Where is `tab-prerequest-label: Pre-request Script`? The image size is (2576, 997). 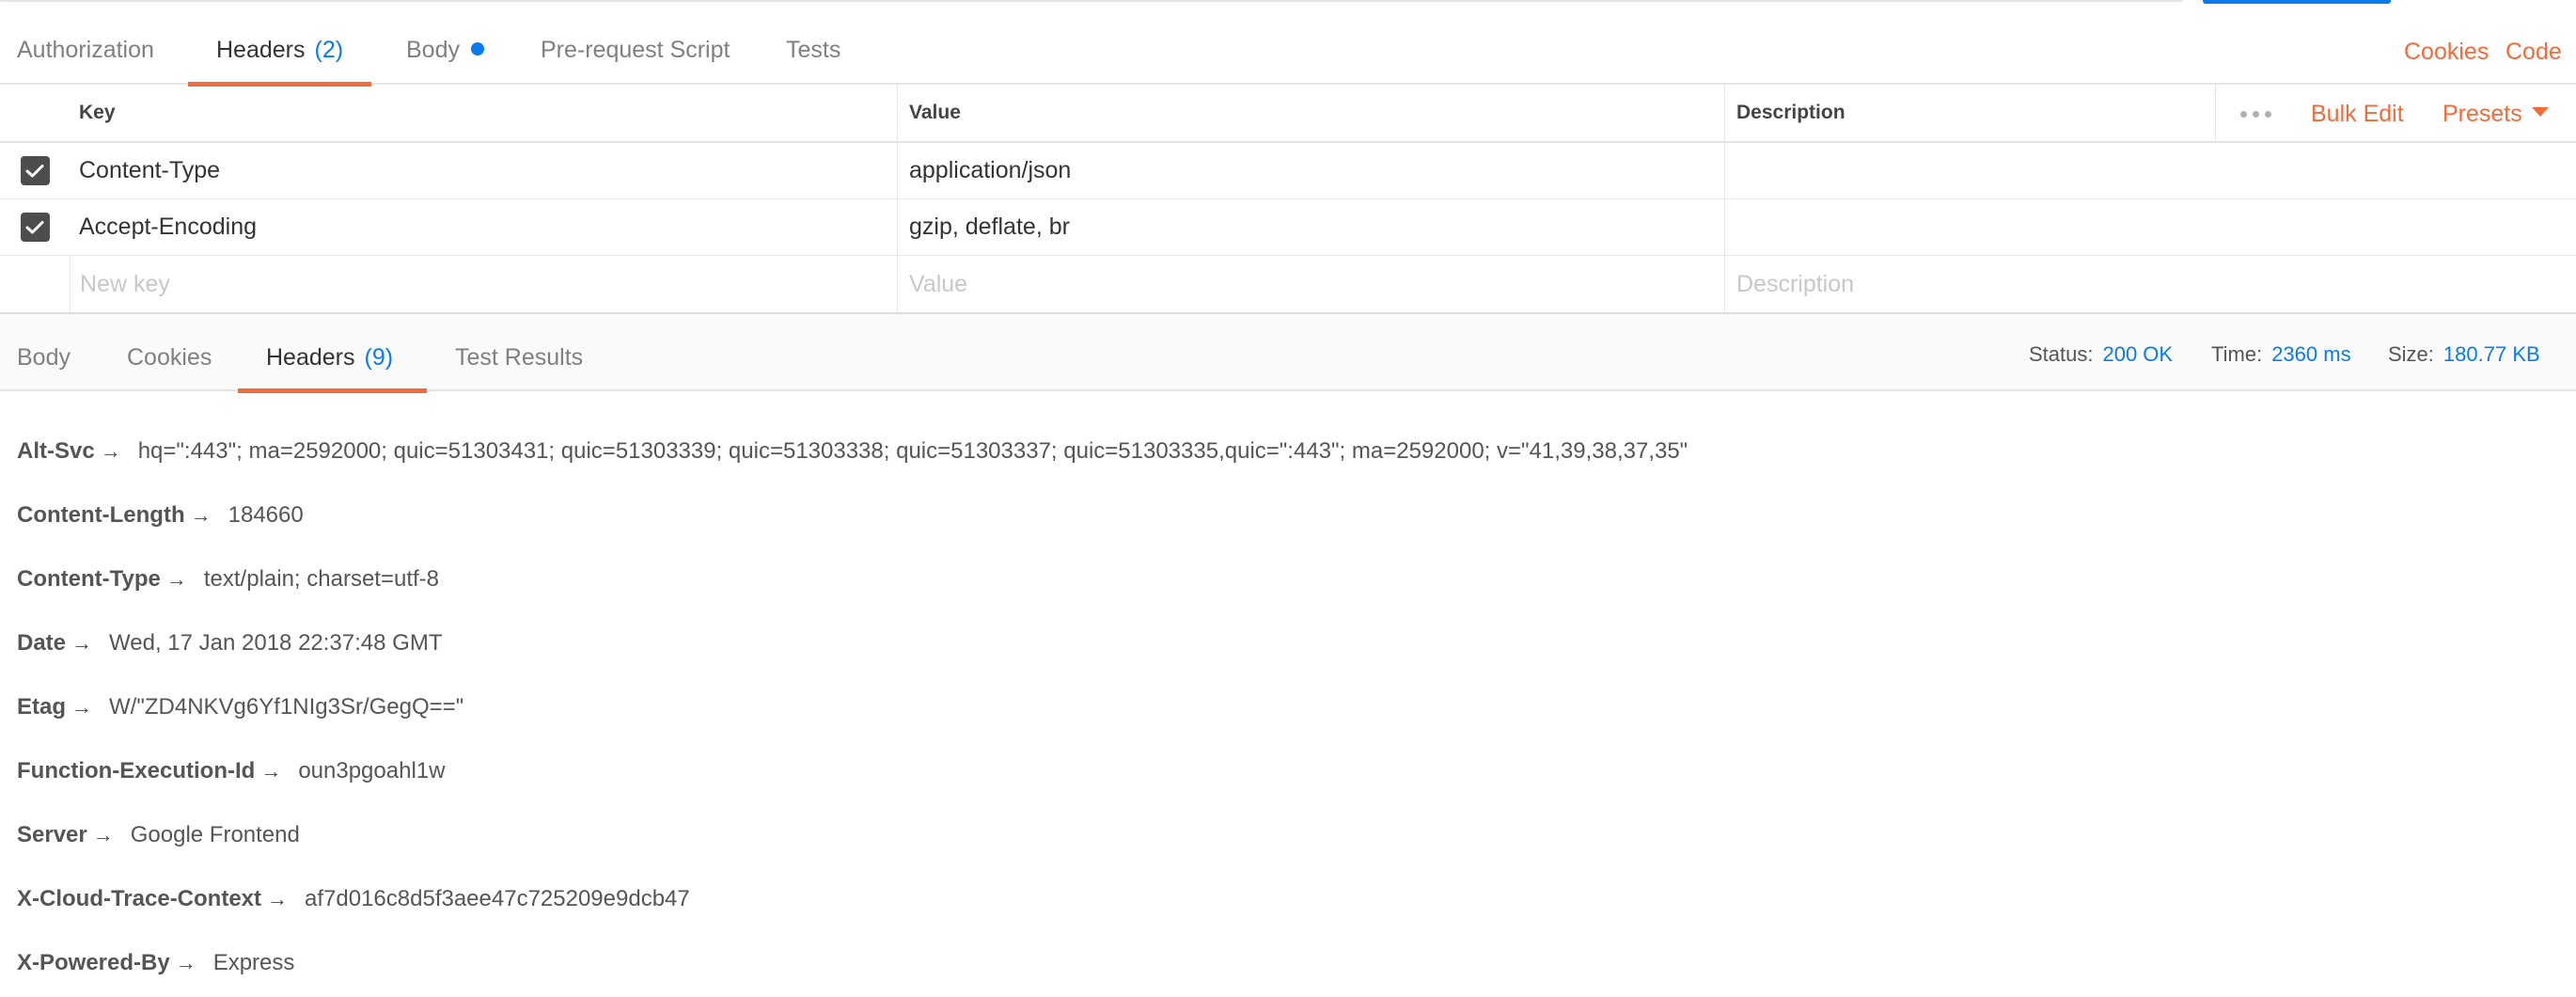 tab-prerequest-label: Pre-request Script is located at coordinates (635, 50).